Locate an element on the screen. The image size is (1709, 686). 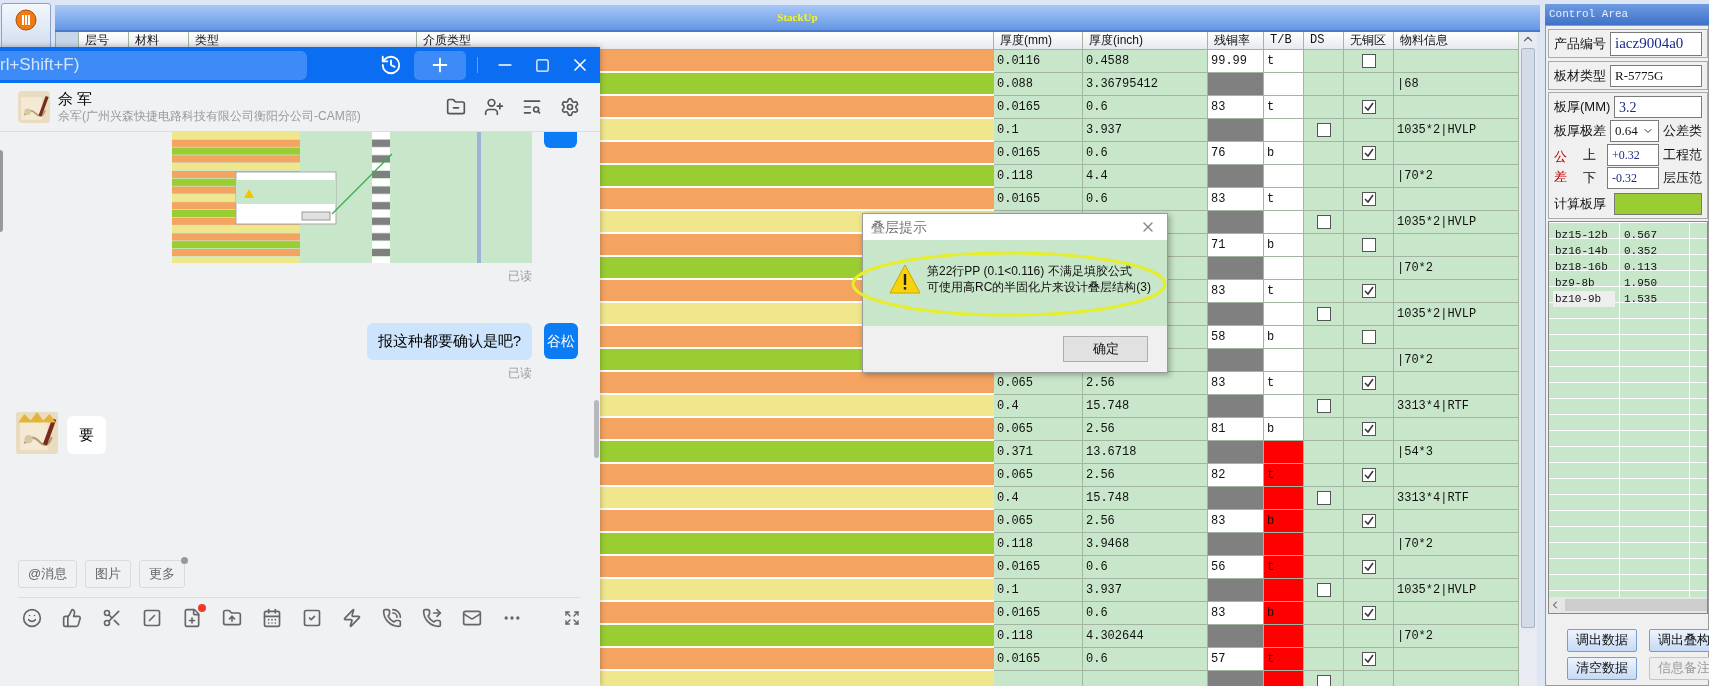
input-field: iacz9004a0 is located at coordinates (1656, 43).